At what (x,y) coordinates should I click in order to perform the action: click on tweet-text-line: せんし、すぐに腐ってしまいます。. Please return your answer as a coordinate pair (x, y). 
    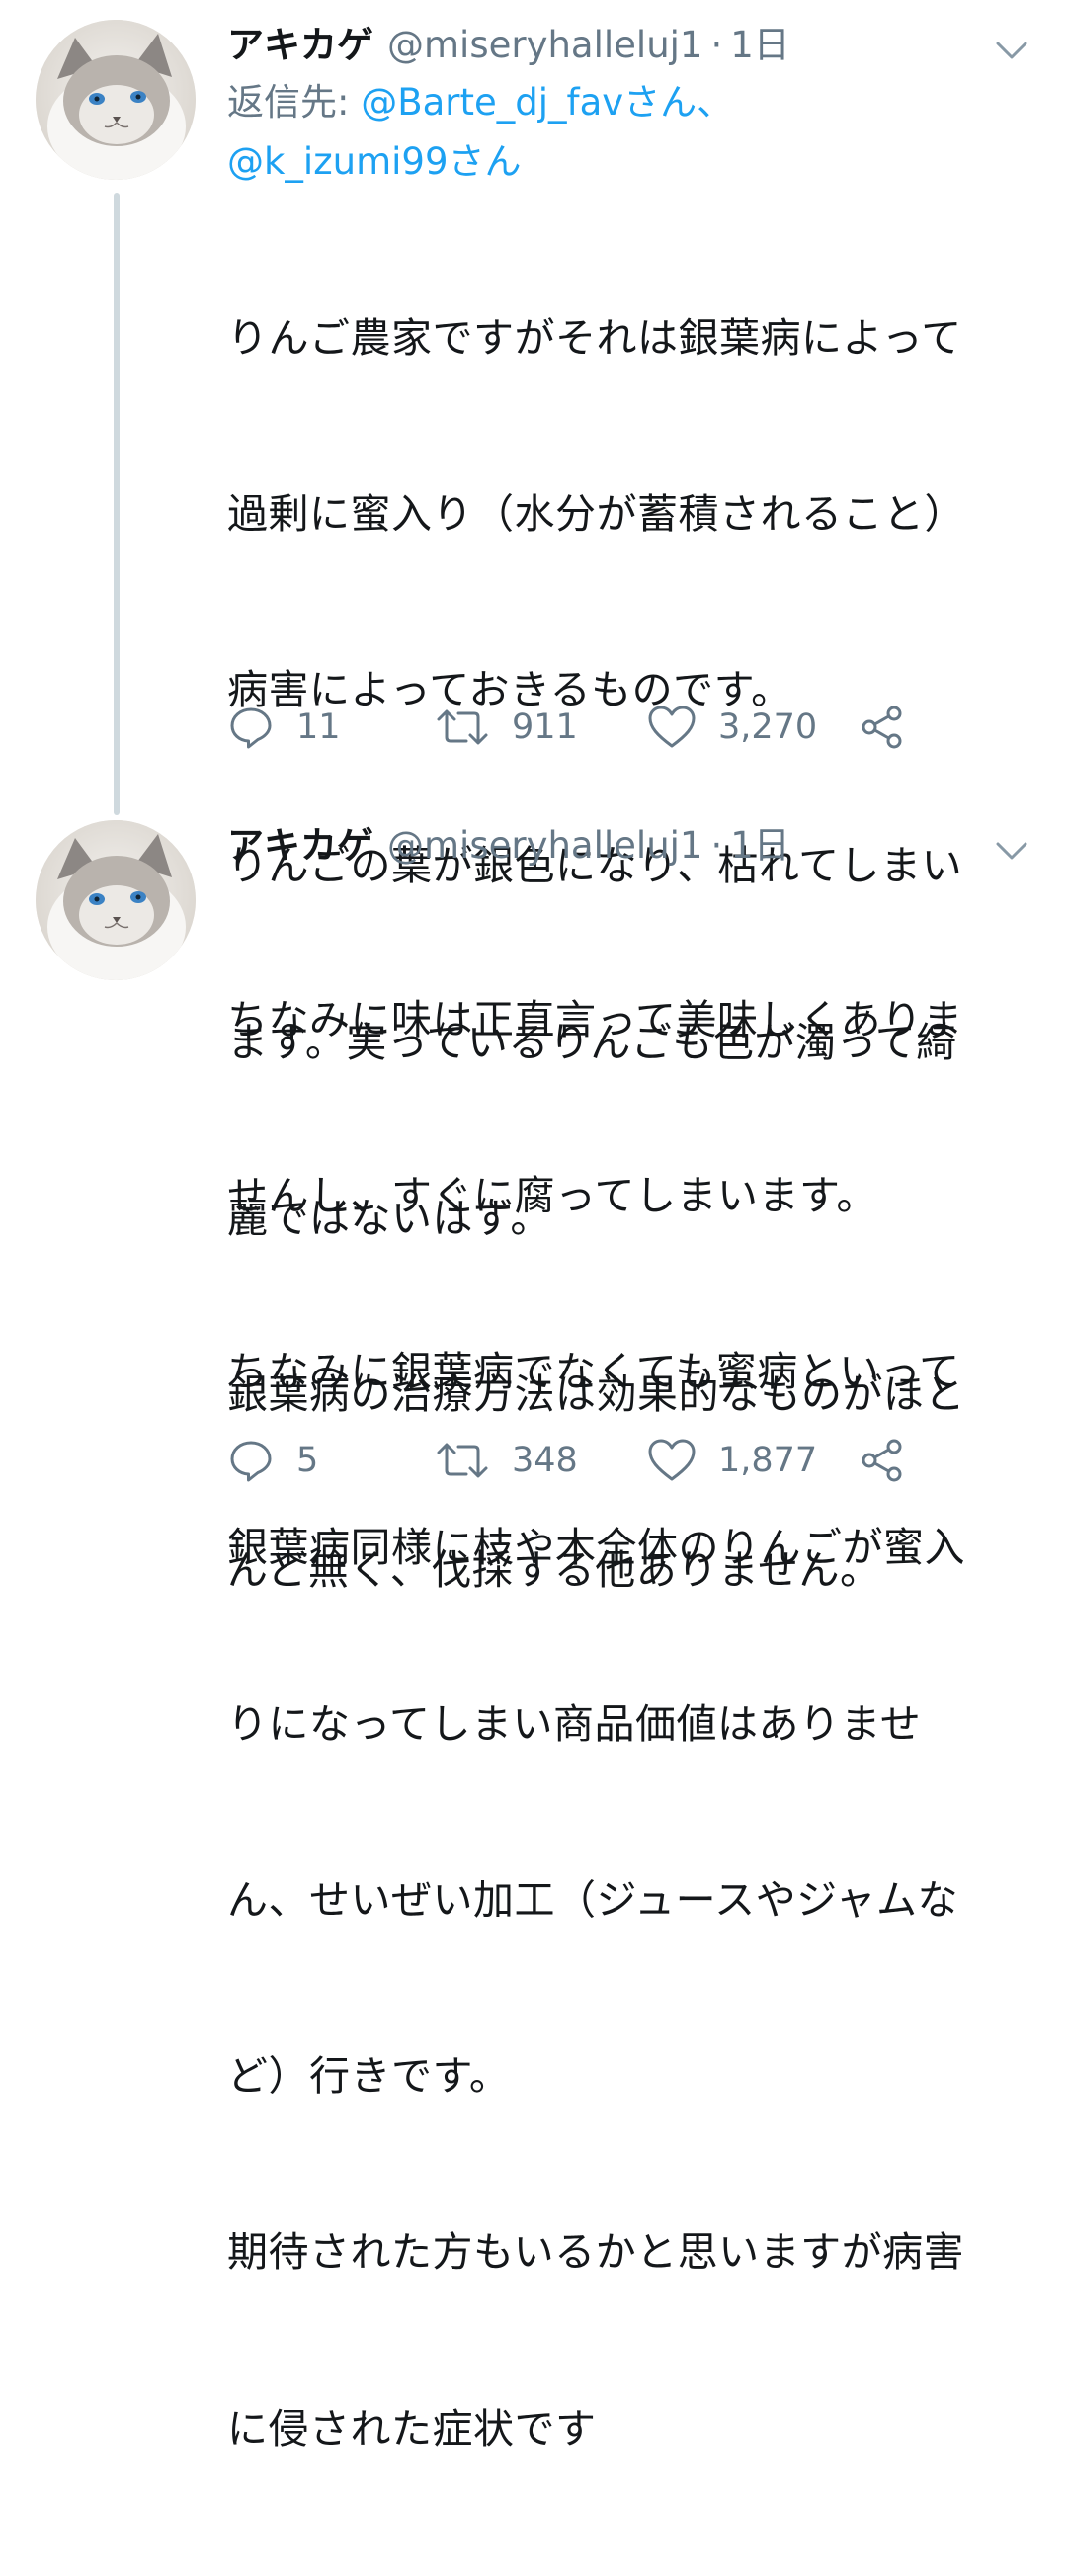
    Looking at the image, I should click on (552, 1196).